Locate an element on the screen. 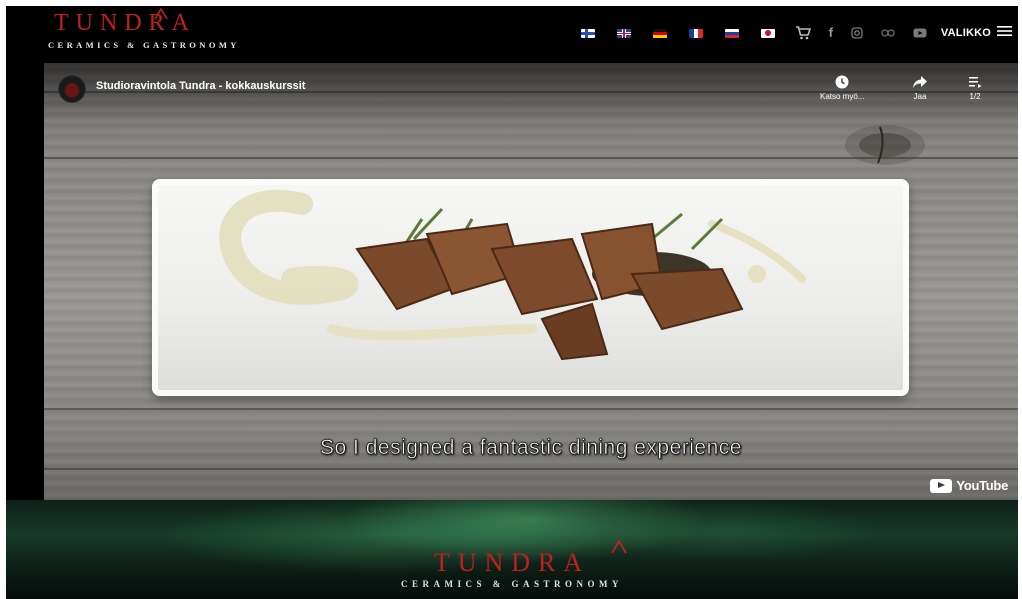 This screenshot has height=599, width=1022. menu-button-label: VALIKKO is located at coordinates (966, 33).